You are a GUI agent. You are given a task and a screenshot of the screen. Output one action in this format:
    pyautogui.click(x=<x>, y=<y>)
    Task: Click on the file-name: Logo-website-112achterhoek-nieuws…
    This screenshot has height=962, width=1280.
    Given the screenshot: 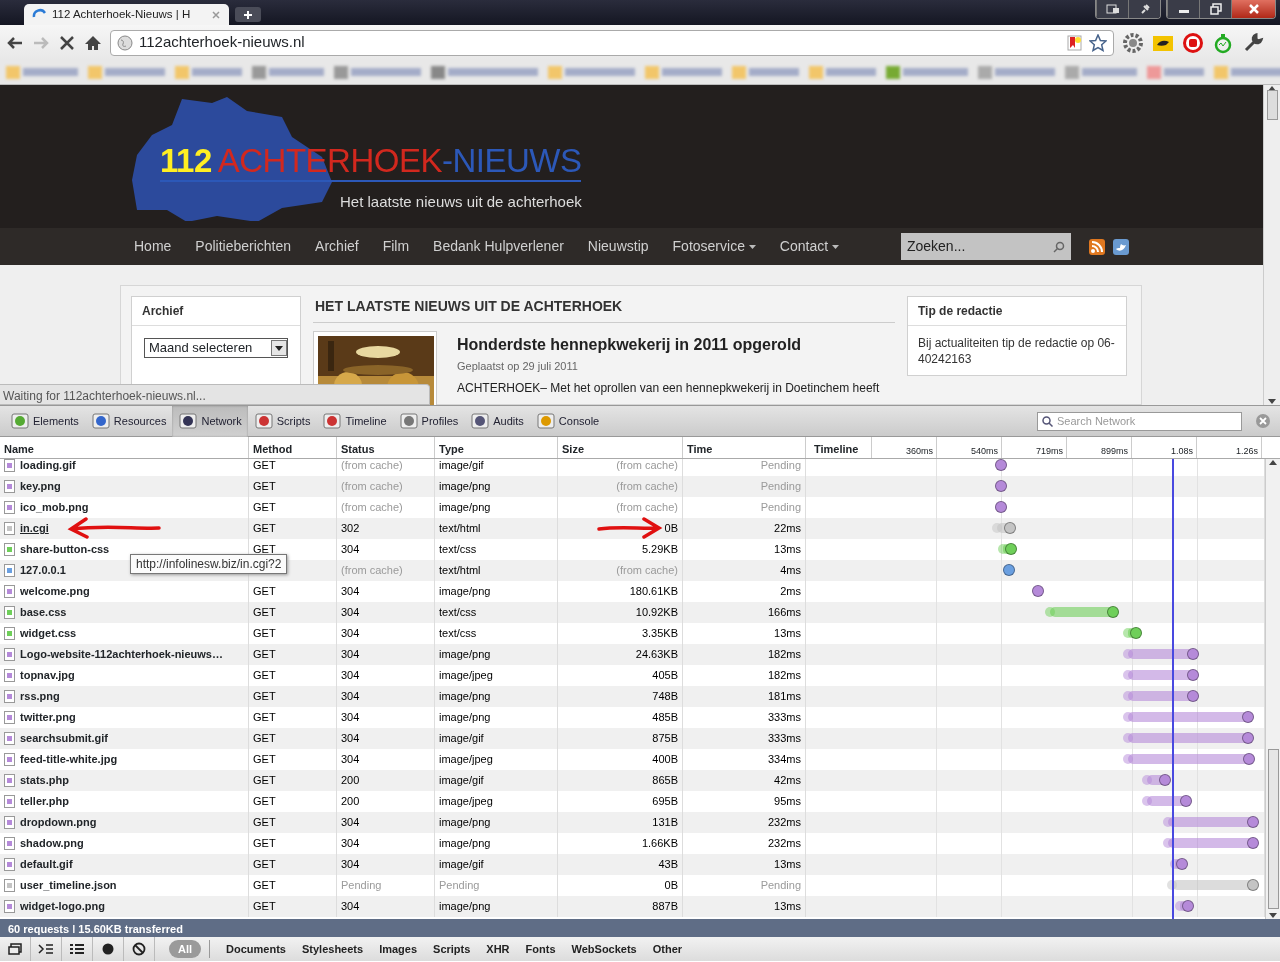 What is the action you would take?
    pyautogui.click(x=121, y=654)
    